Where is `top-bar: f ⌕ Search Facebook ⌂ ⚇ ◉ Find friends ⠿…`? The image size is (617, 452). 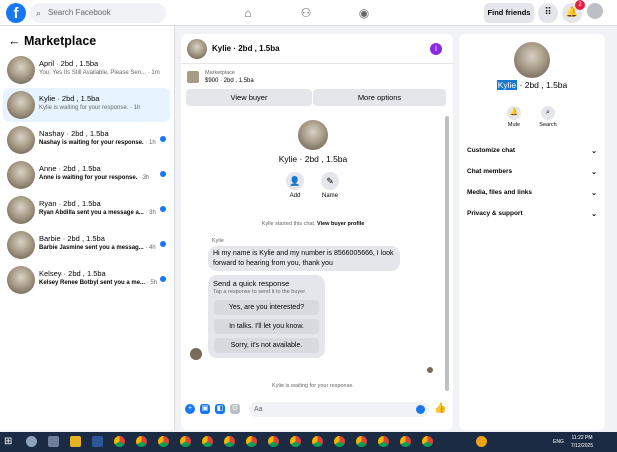 top-bar: f ⌕ Search Facebook ⌂ ⚇ ◉ Find friends ⠿… is located at coordinates (308, 13).